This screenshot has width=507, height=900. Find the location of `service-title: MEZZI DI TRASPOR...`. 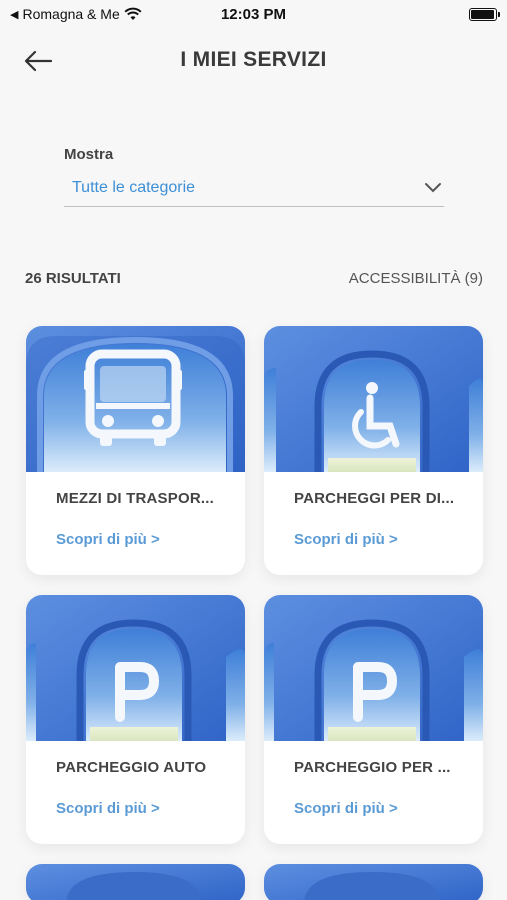

service-title: MEZZI DI TRASPOR... is located at coordinates (135, 498).